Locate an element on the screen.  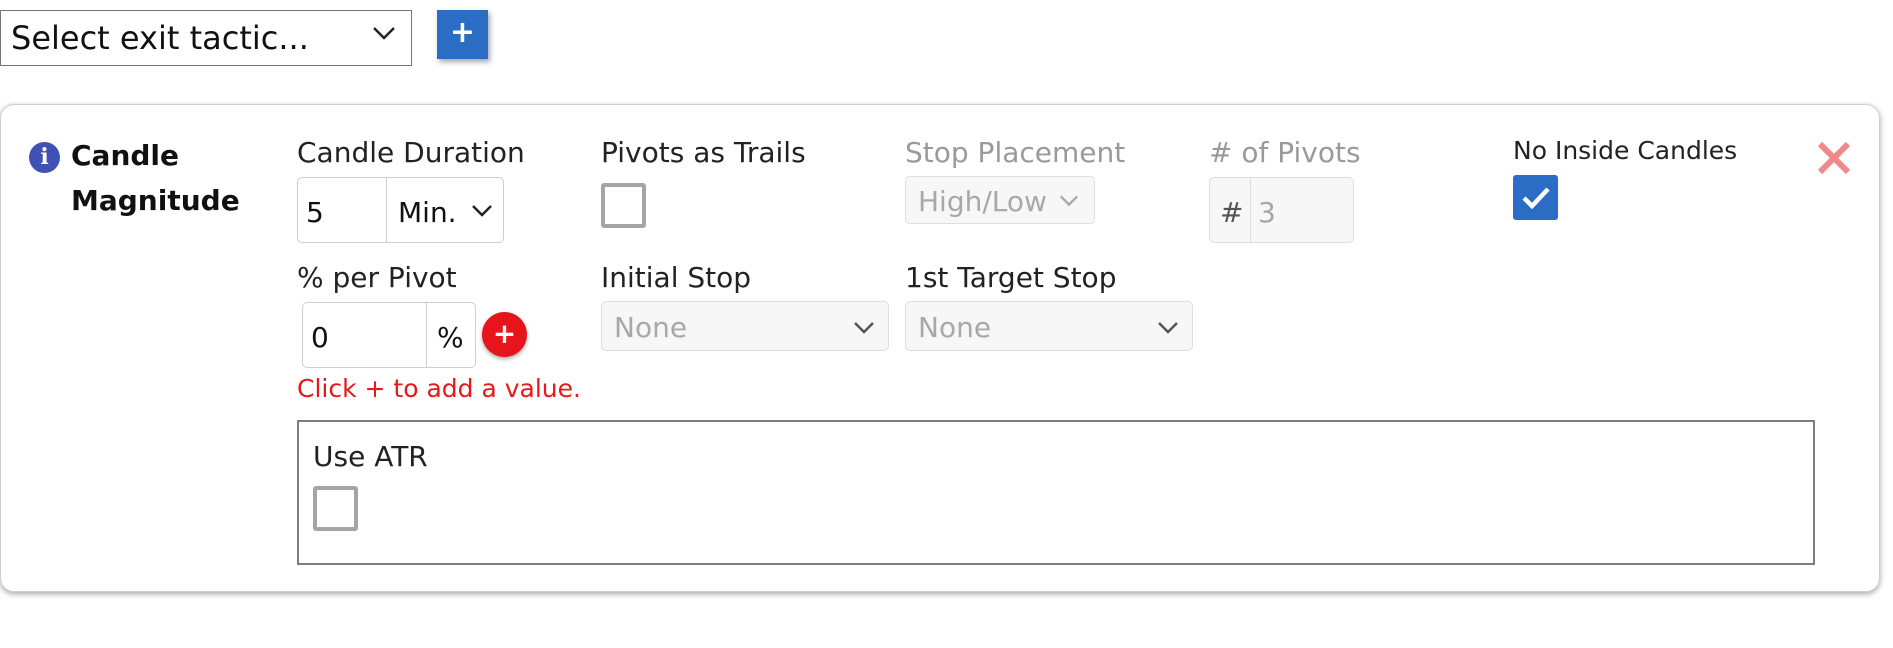
add-tactic-button: + is located at coordinates (462, 34).